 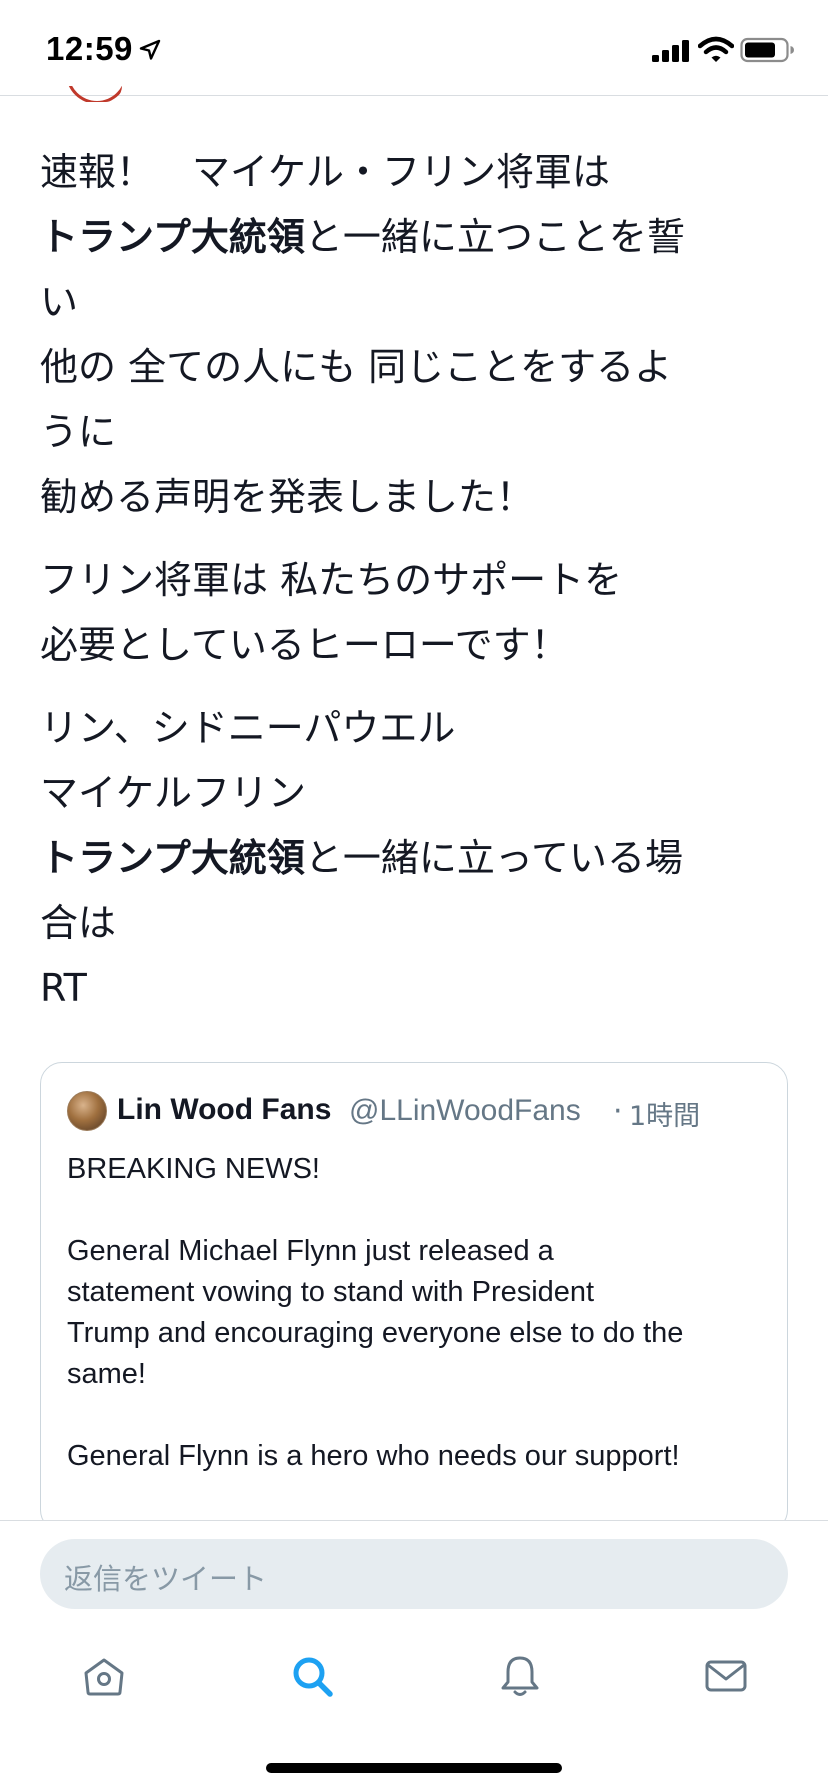 What do you see at coordinates (78, 923) in the screenshot?
I see `text-run: 合は` at bounding box center [78, 923].